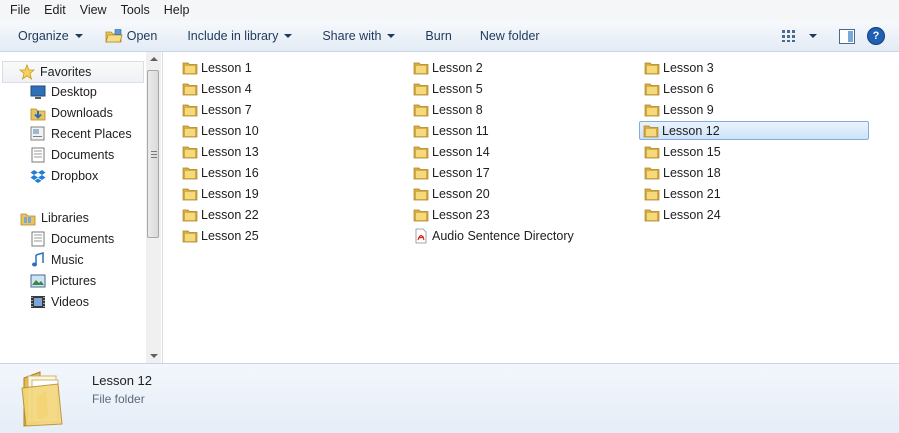 The image size is (899, 433). I want to click on file-item: Lesson 6, so click(677, 88).